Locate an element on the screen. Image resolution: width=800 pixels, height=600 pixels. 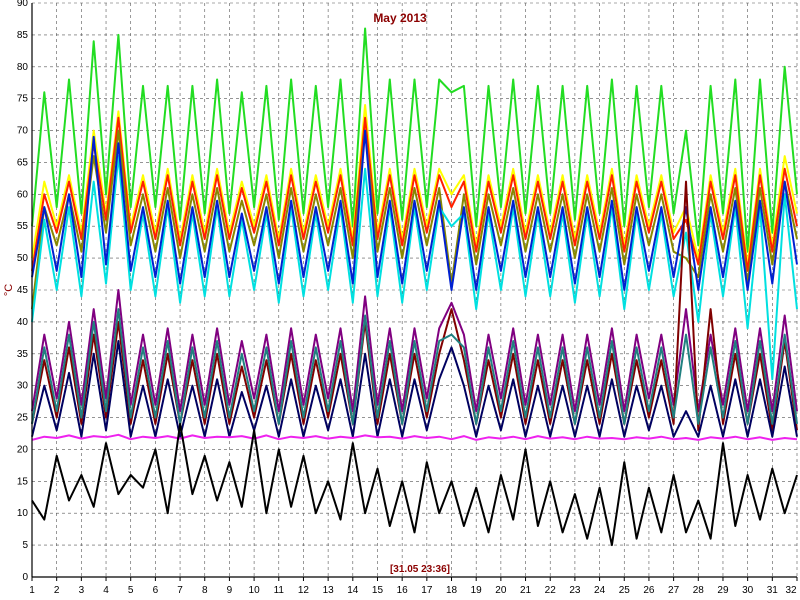
y-tick-label: 70 is located at coordinates (23, 131).